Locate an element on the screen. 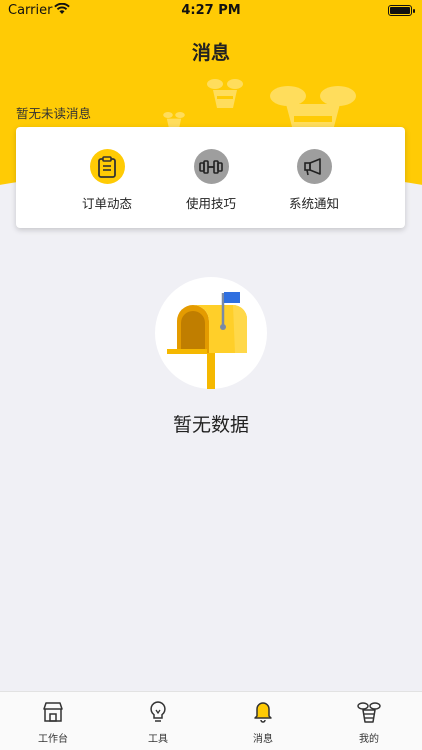 The height and width of the screenshot is (750, 422). unread-notice: 暂无未读消息 is located at coordinates (54, 113).